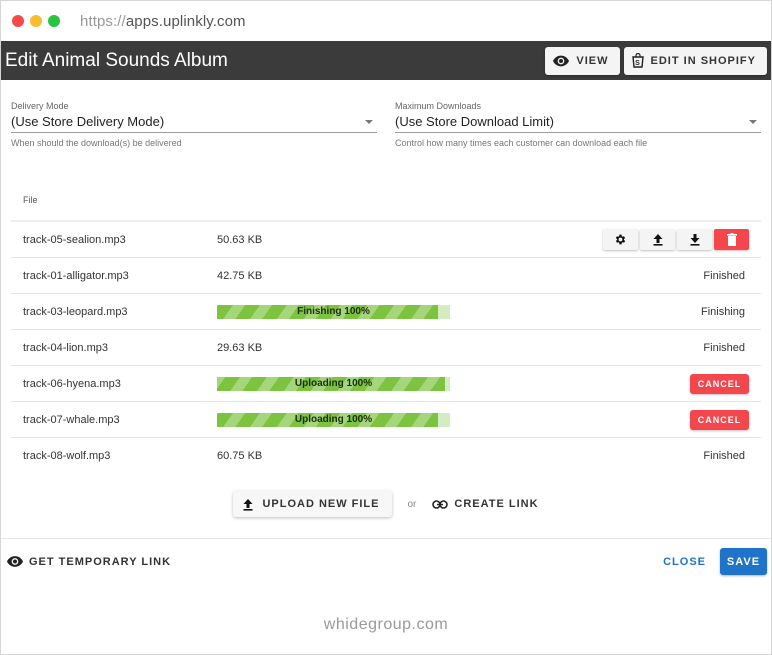  Describe the element at coordinates (74, 239) in the screenshot. I see `file-name: track-05-sealion.mp3` at that location.